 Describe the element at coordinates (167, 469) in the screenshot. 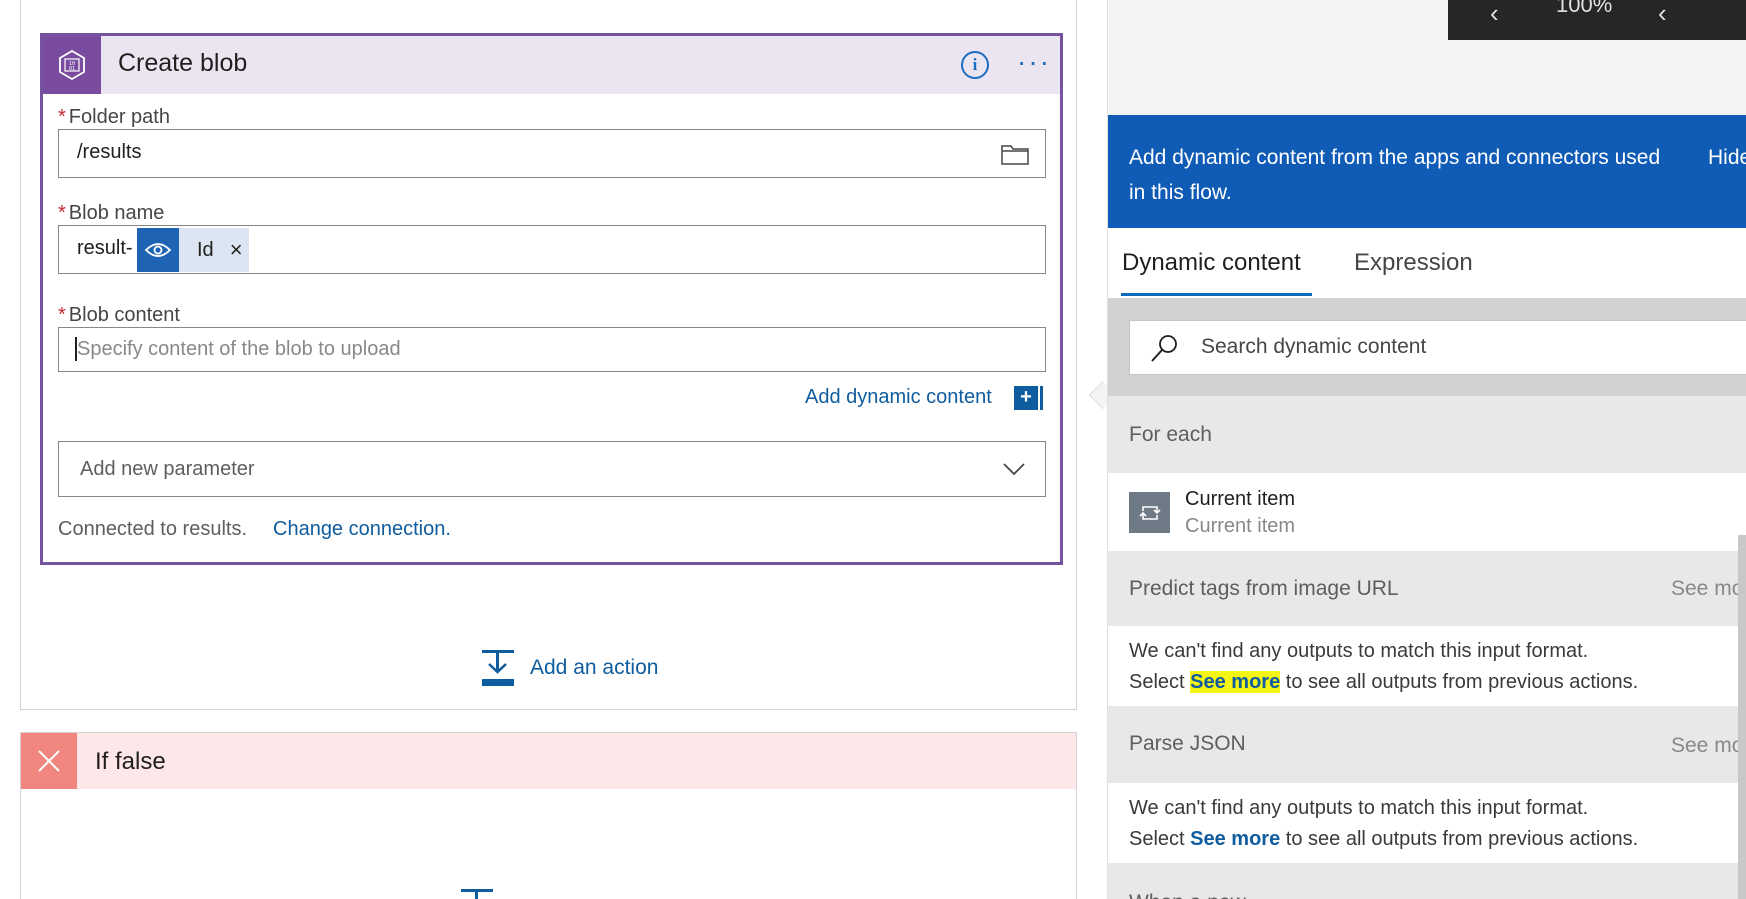

I see `add-new-parameter-label: Add new parameter` at that location.